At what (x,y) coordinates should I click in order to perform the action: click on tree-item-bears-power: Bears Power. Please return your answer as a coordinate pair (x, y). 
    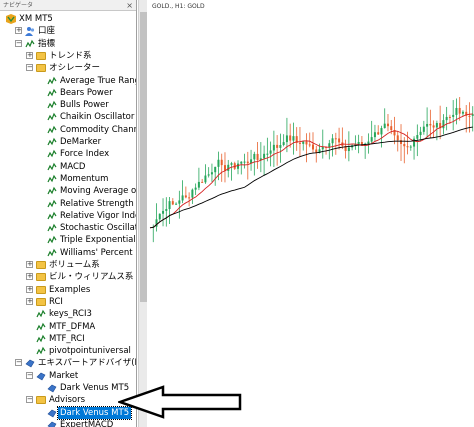
    Looking at the image, I should click on (68, 93).